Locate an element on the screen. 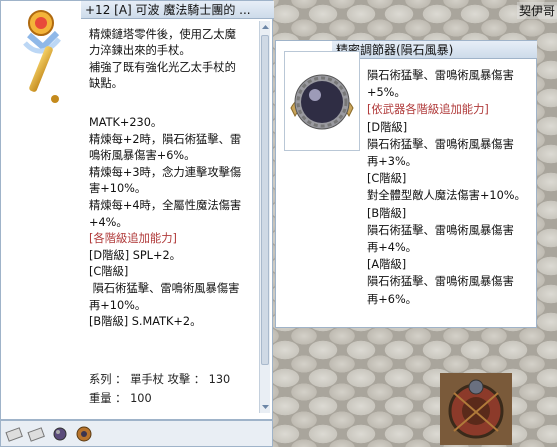  corner-character-name: 契伊哥 is located at coordinates (536, 10).